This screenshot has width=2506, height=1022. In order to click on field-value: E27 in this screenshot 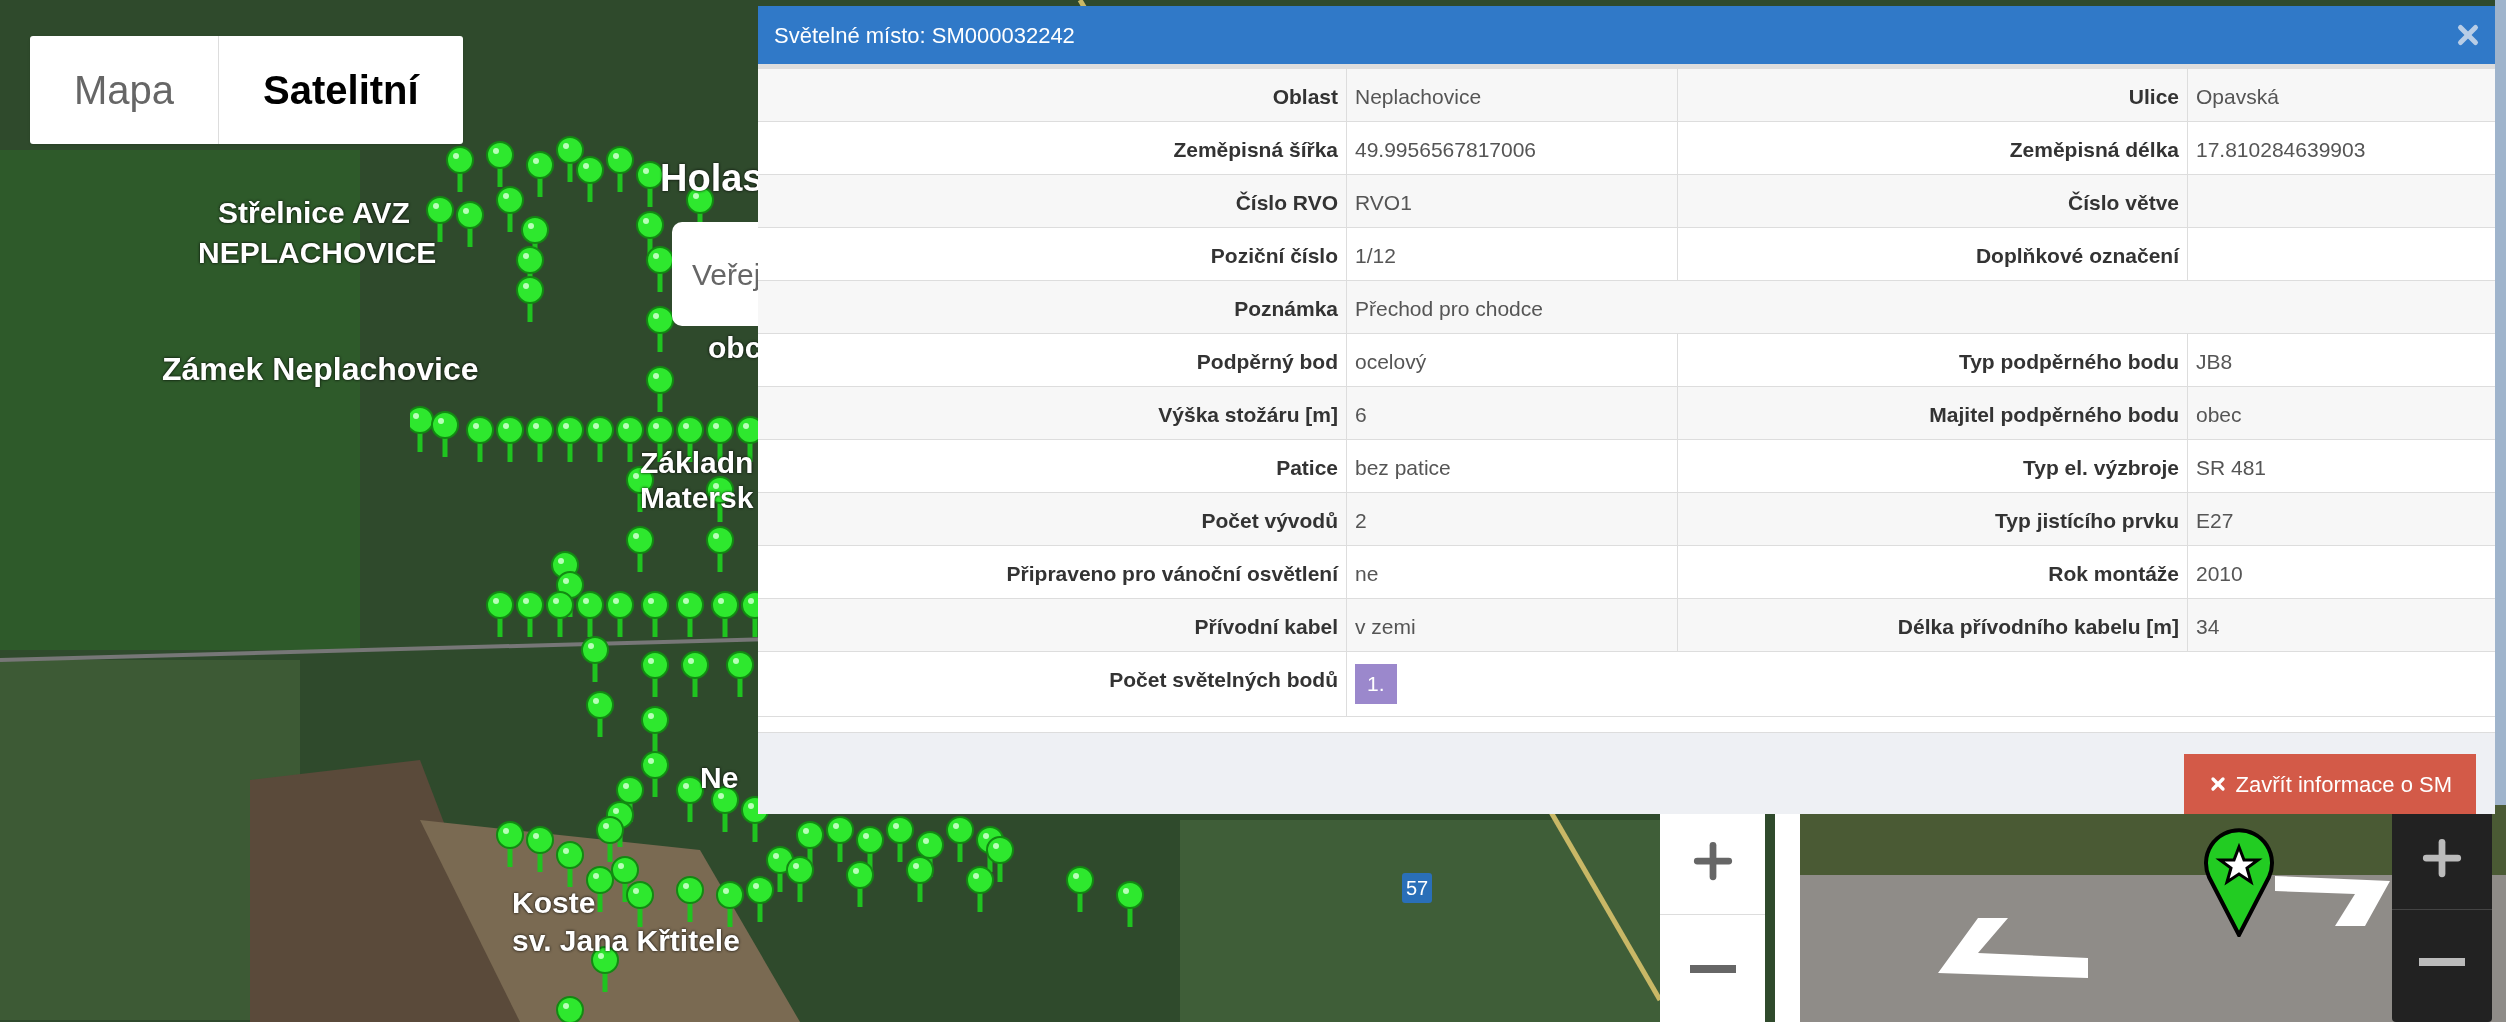, I will do `click(2215, 520)`.